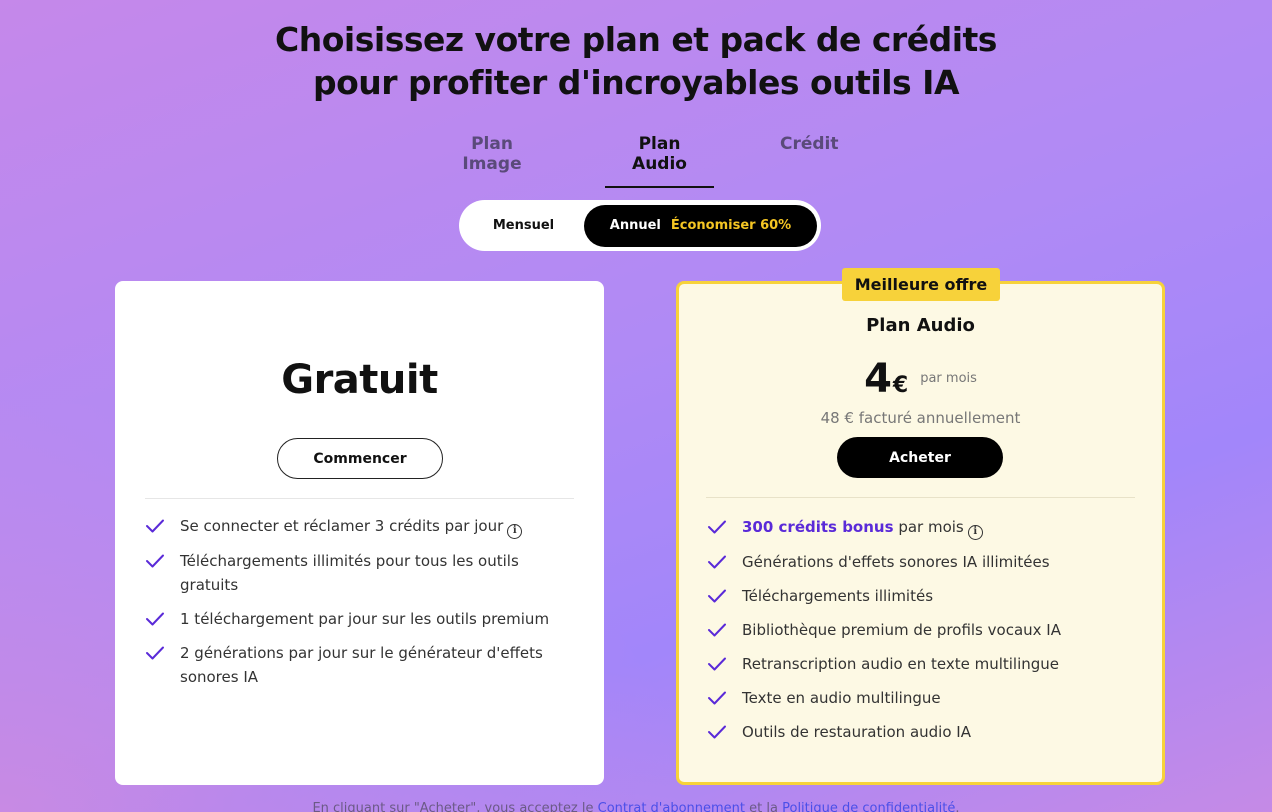 The height and width of the screenshot is (812, 1272). I want to click on tab-credit: Crédit, so click(808, 149).